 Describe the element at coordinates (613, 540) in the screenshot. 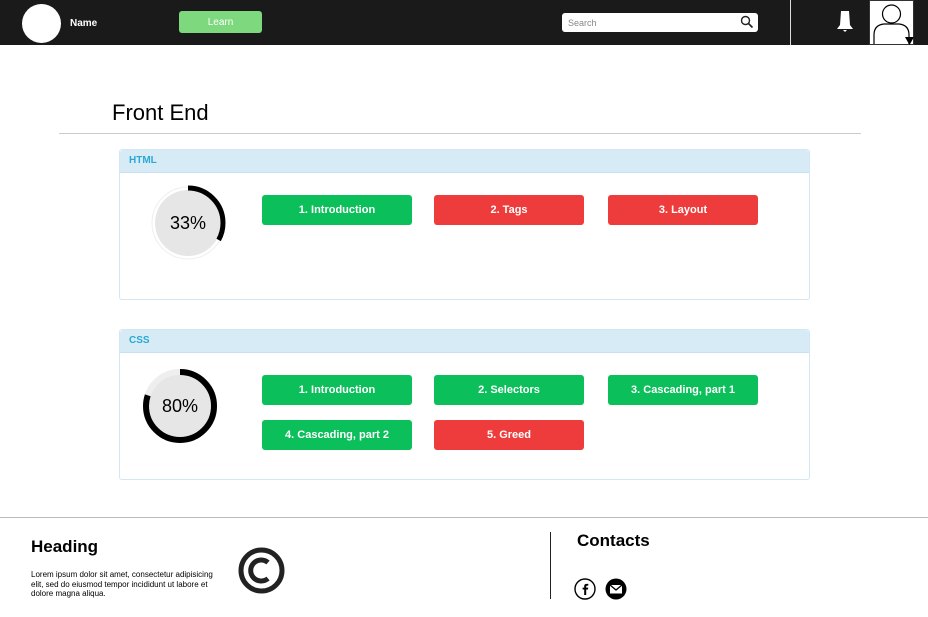

I see `contacts-heading: Contacts` at that location.